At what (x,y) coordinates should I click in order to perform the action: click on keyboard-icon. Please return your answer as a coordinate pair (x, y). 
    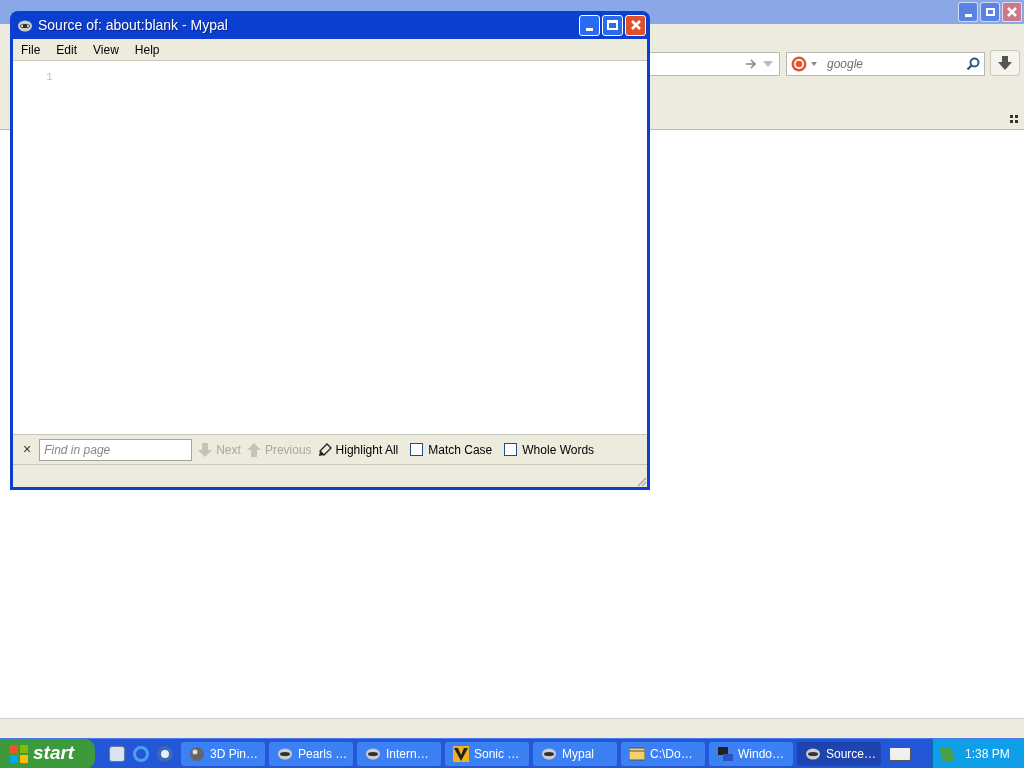
    Looking at the image, I should click on (900, 753).